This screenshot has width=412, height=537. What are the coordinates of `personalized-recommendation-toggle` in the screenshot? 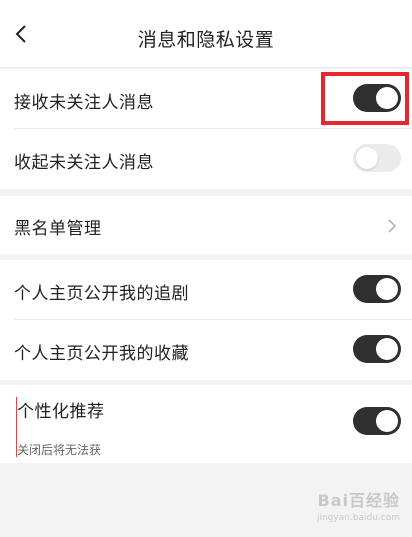 It's located at (377, 421).